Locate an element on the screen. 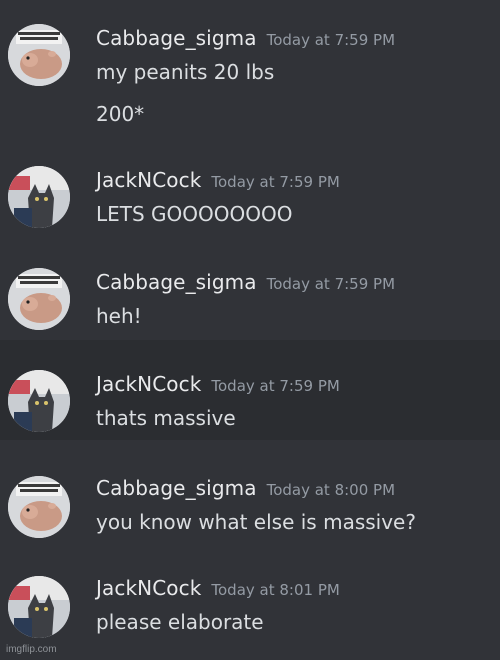 Image resolution: width=500 pixels, height=660 pixels. message-text: you know what else is massive? is located at coordinates (256, 522).